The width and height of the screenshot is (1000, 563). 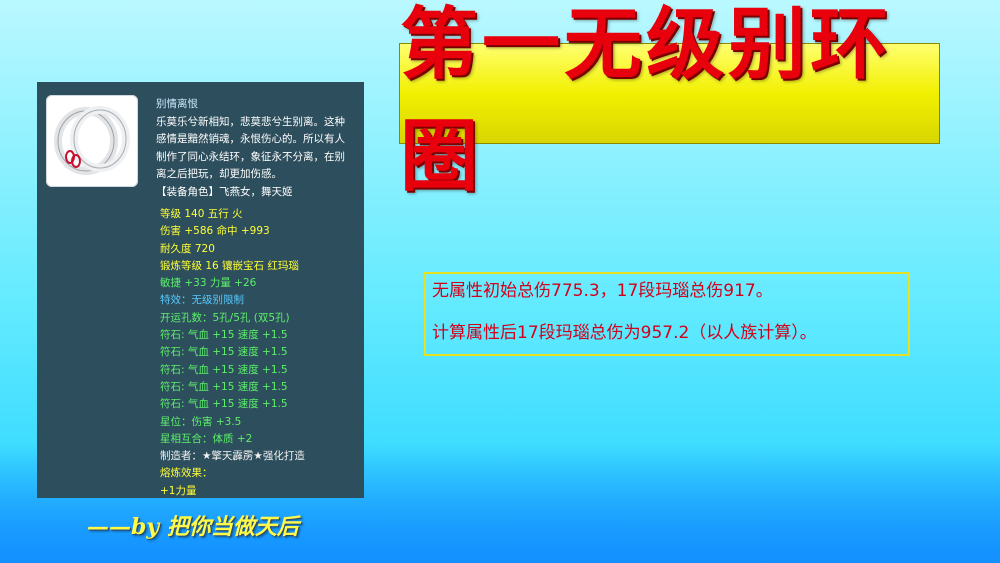 What do you see at coordinates (250, 121) in the screenshot?
I see `description-line: 乐莫乐兮新相知，悲莫悲兮生别离。这种` at bounding box center [250, 121].